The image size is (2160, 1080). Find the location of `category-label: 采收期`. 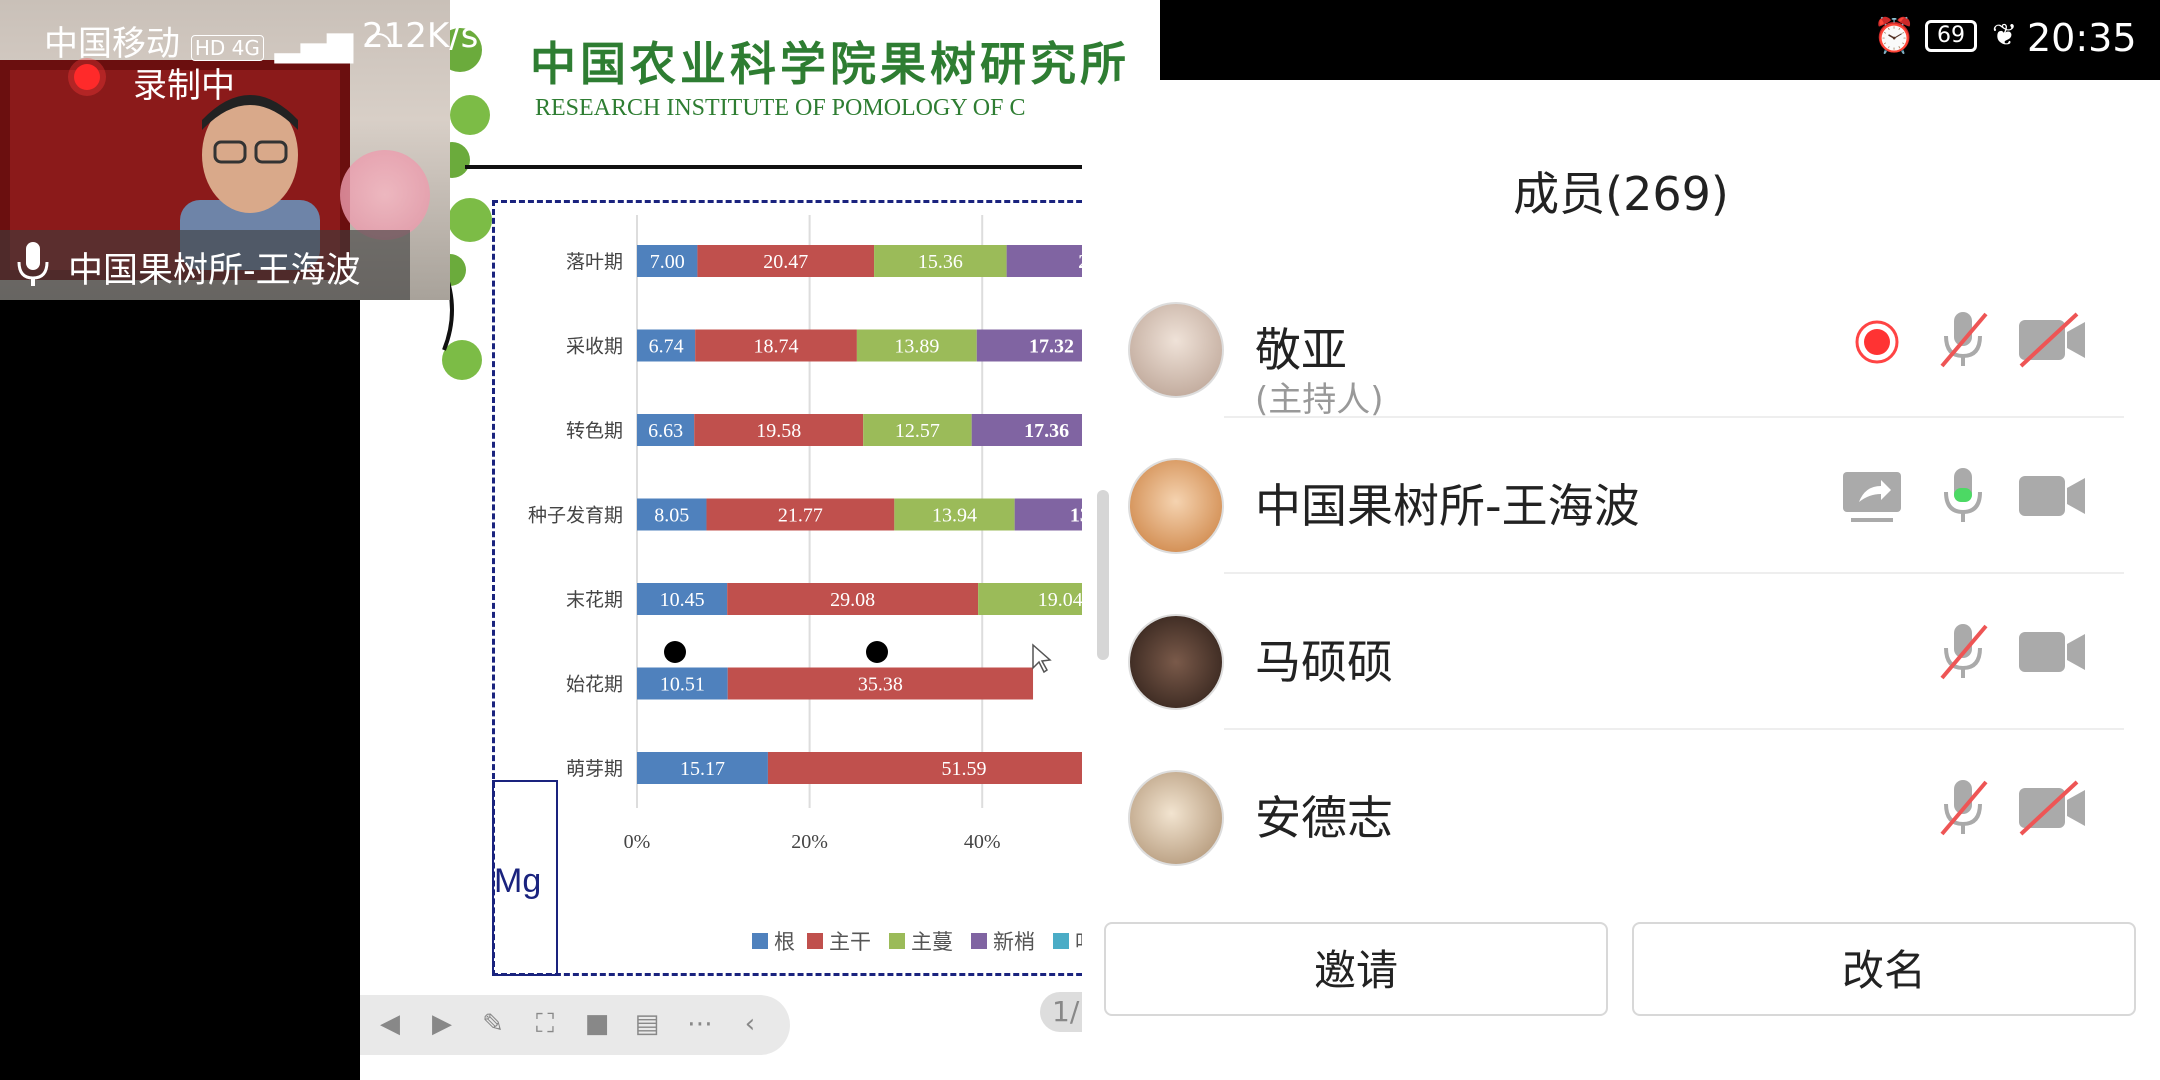

category-label: 采收期 is located at coordinates (594, 347).